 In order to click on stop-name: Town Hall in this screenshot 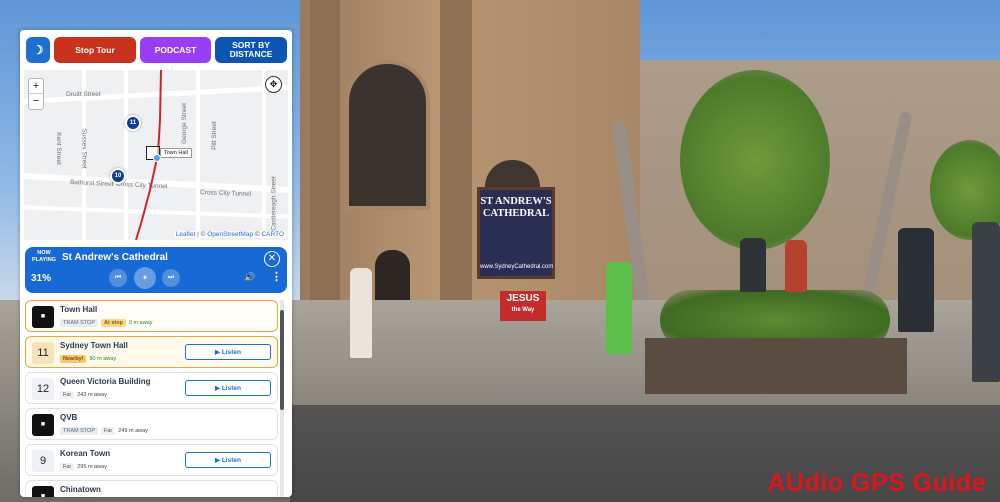, I will do `click(79, 309)`.